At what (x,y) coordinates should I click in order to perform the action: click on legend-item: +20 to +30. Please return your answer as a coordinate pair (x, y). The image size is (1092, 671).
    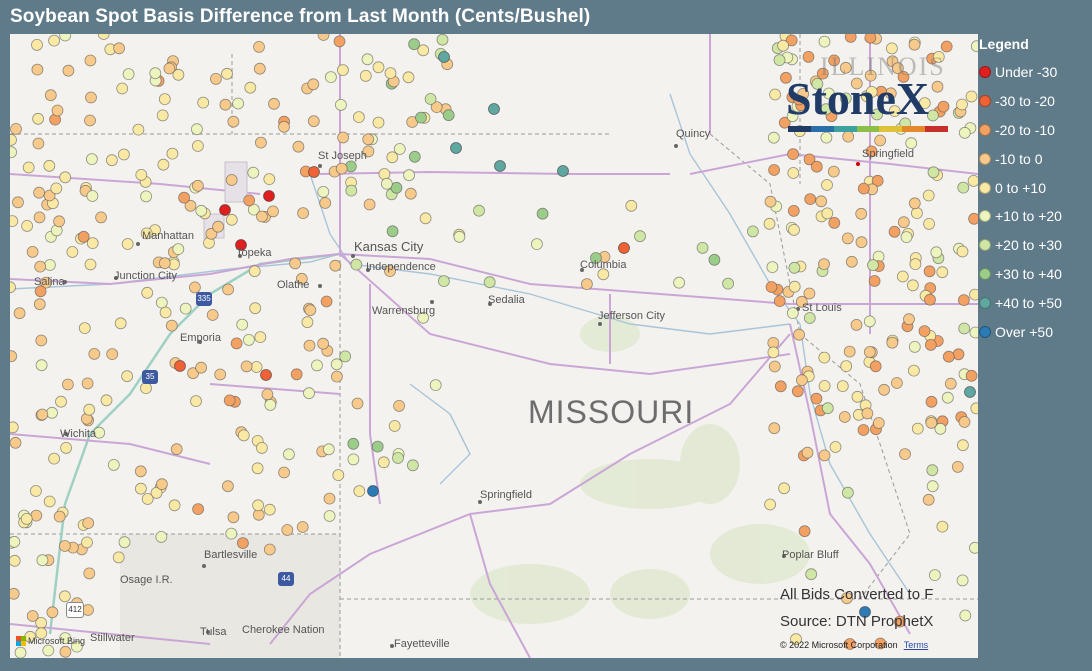
    Looking at the image, I should click on (1034, 245).